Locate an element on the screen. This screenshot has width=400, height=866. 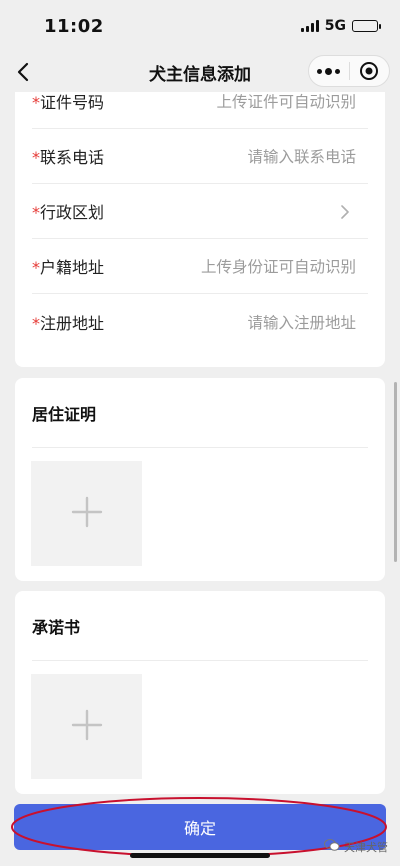
nav-bar: 犬主信息添加 is located at coordinates (200, 72).